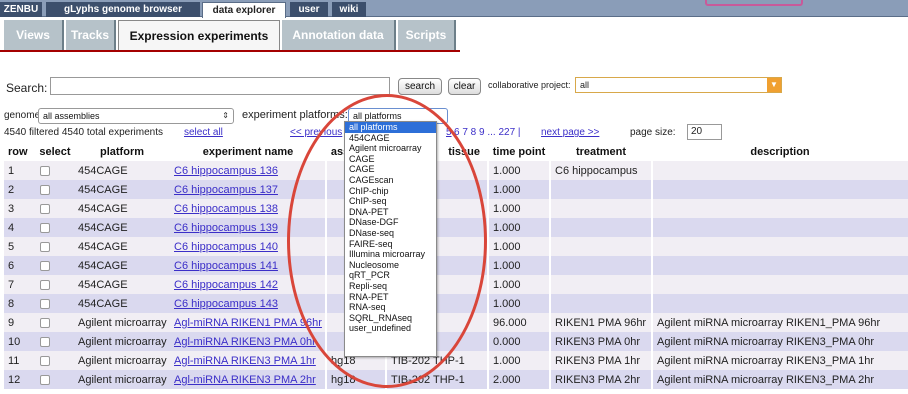  I want to click on platform-option: Agilent microarray, so click(390, 148).